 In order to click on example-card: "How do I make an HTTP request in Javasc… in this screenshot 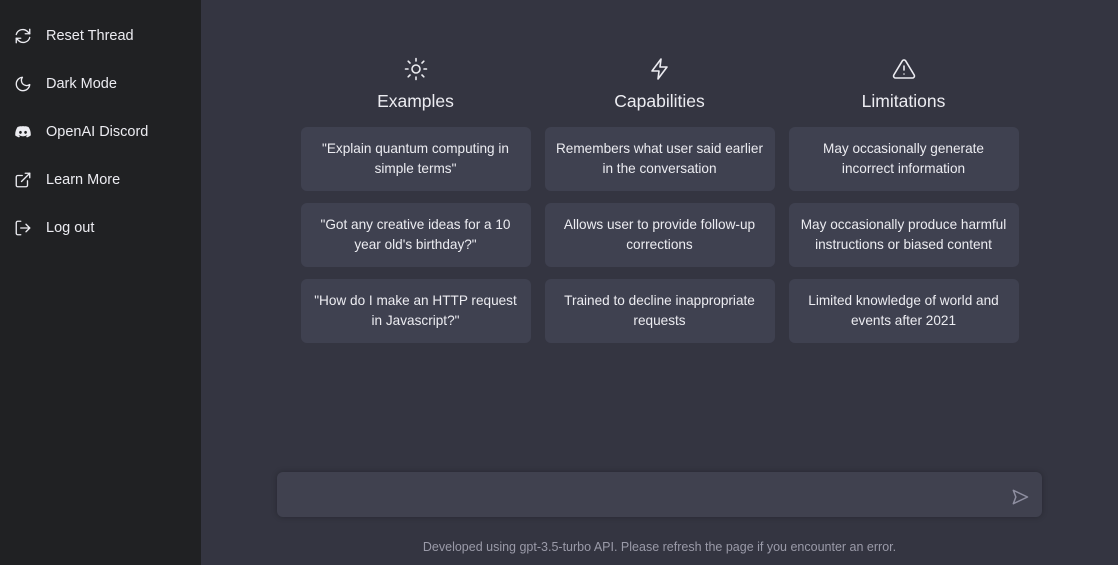, I will do `click(415, 310)`.